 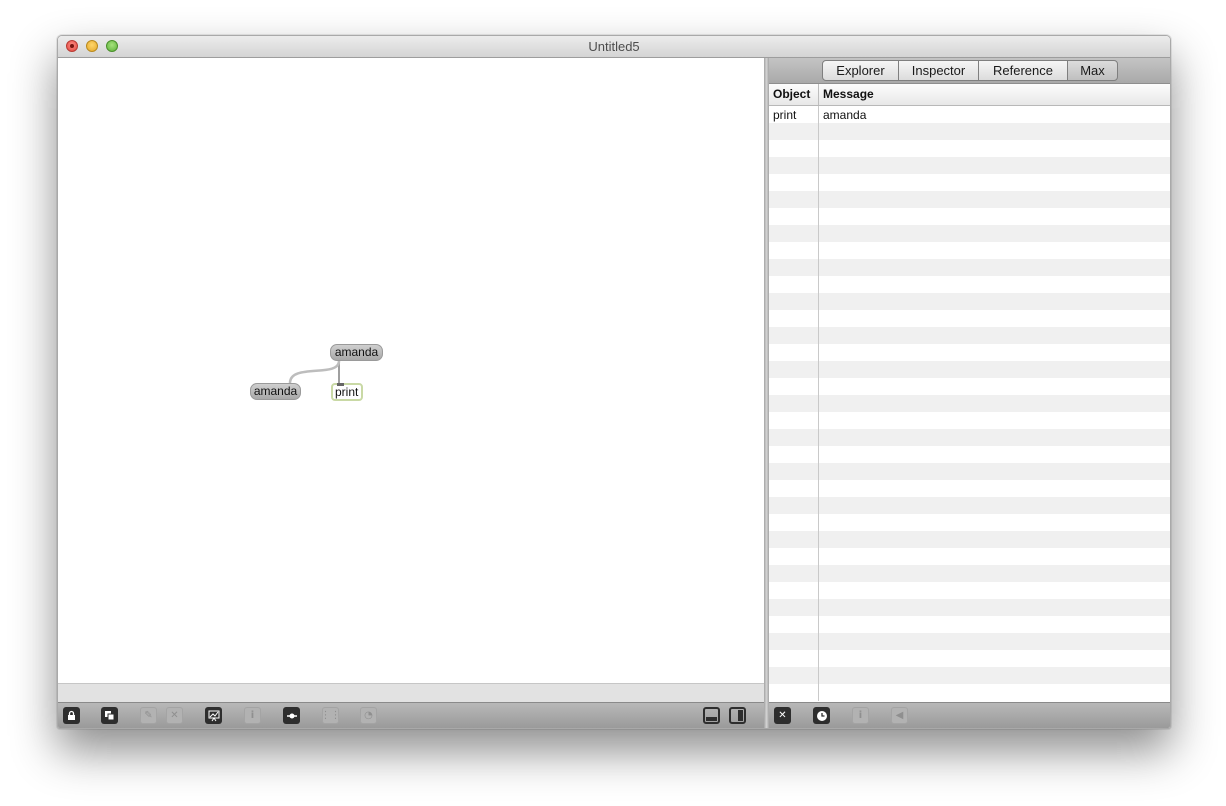 I want to click on title-bar: Untitled5, so click(x=614, y=47).